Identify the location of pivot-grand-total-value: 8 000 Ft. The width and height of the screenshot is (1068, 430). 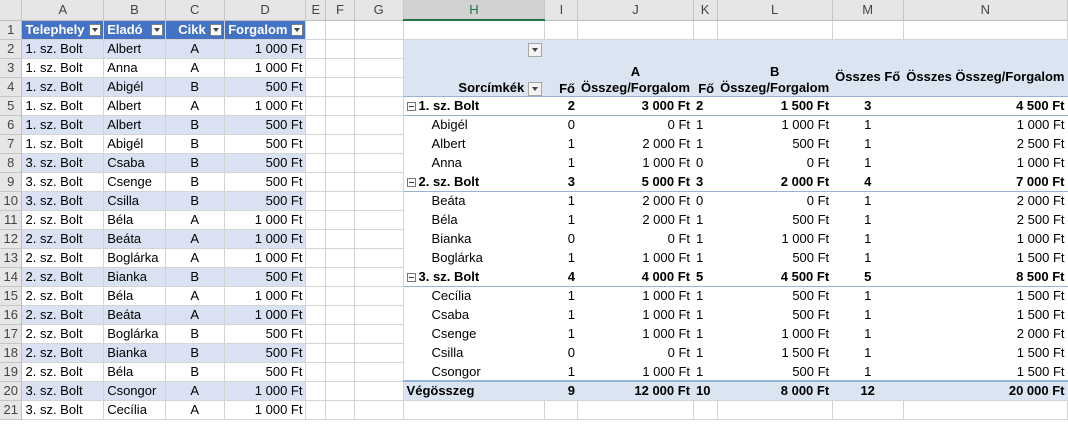
(775, 390).